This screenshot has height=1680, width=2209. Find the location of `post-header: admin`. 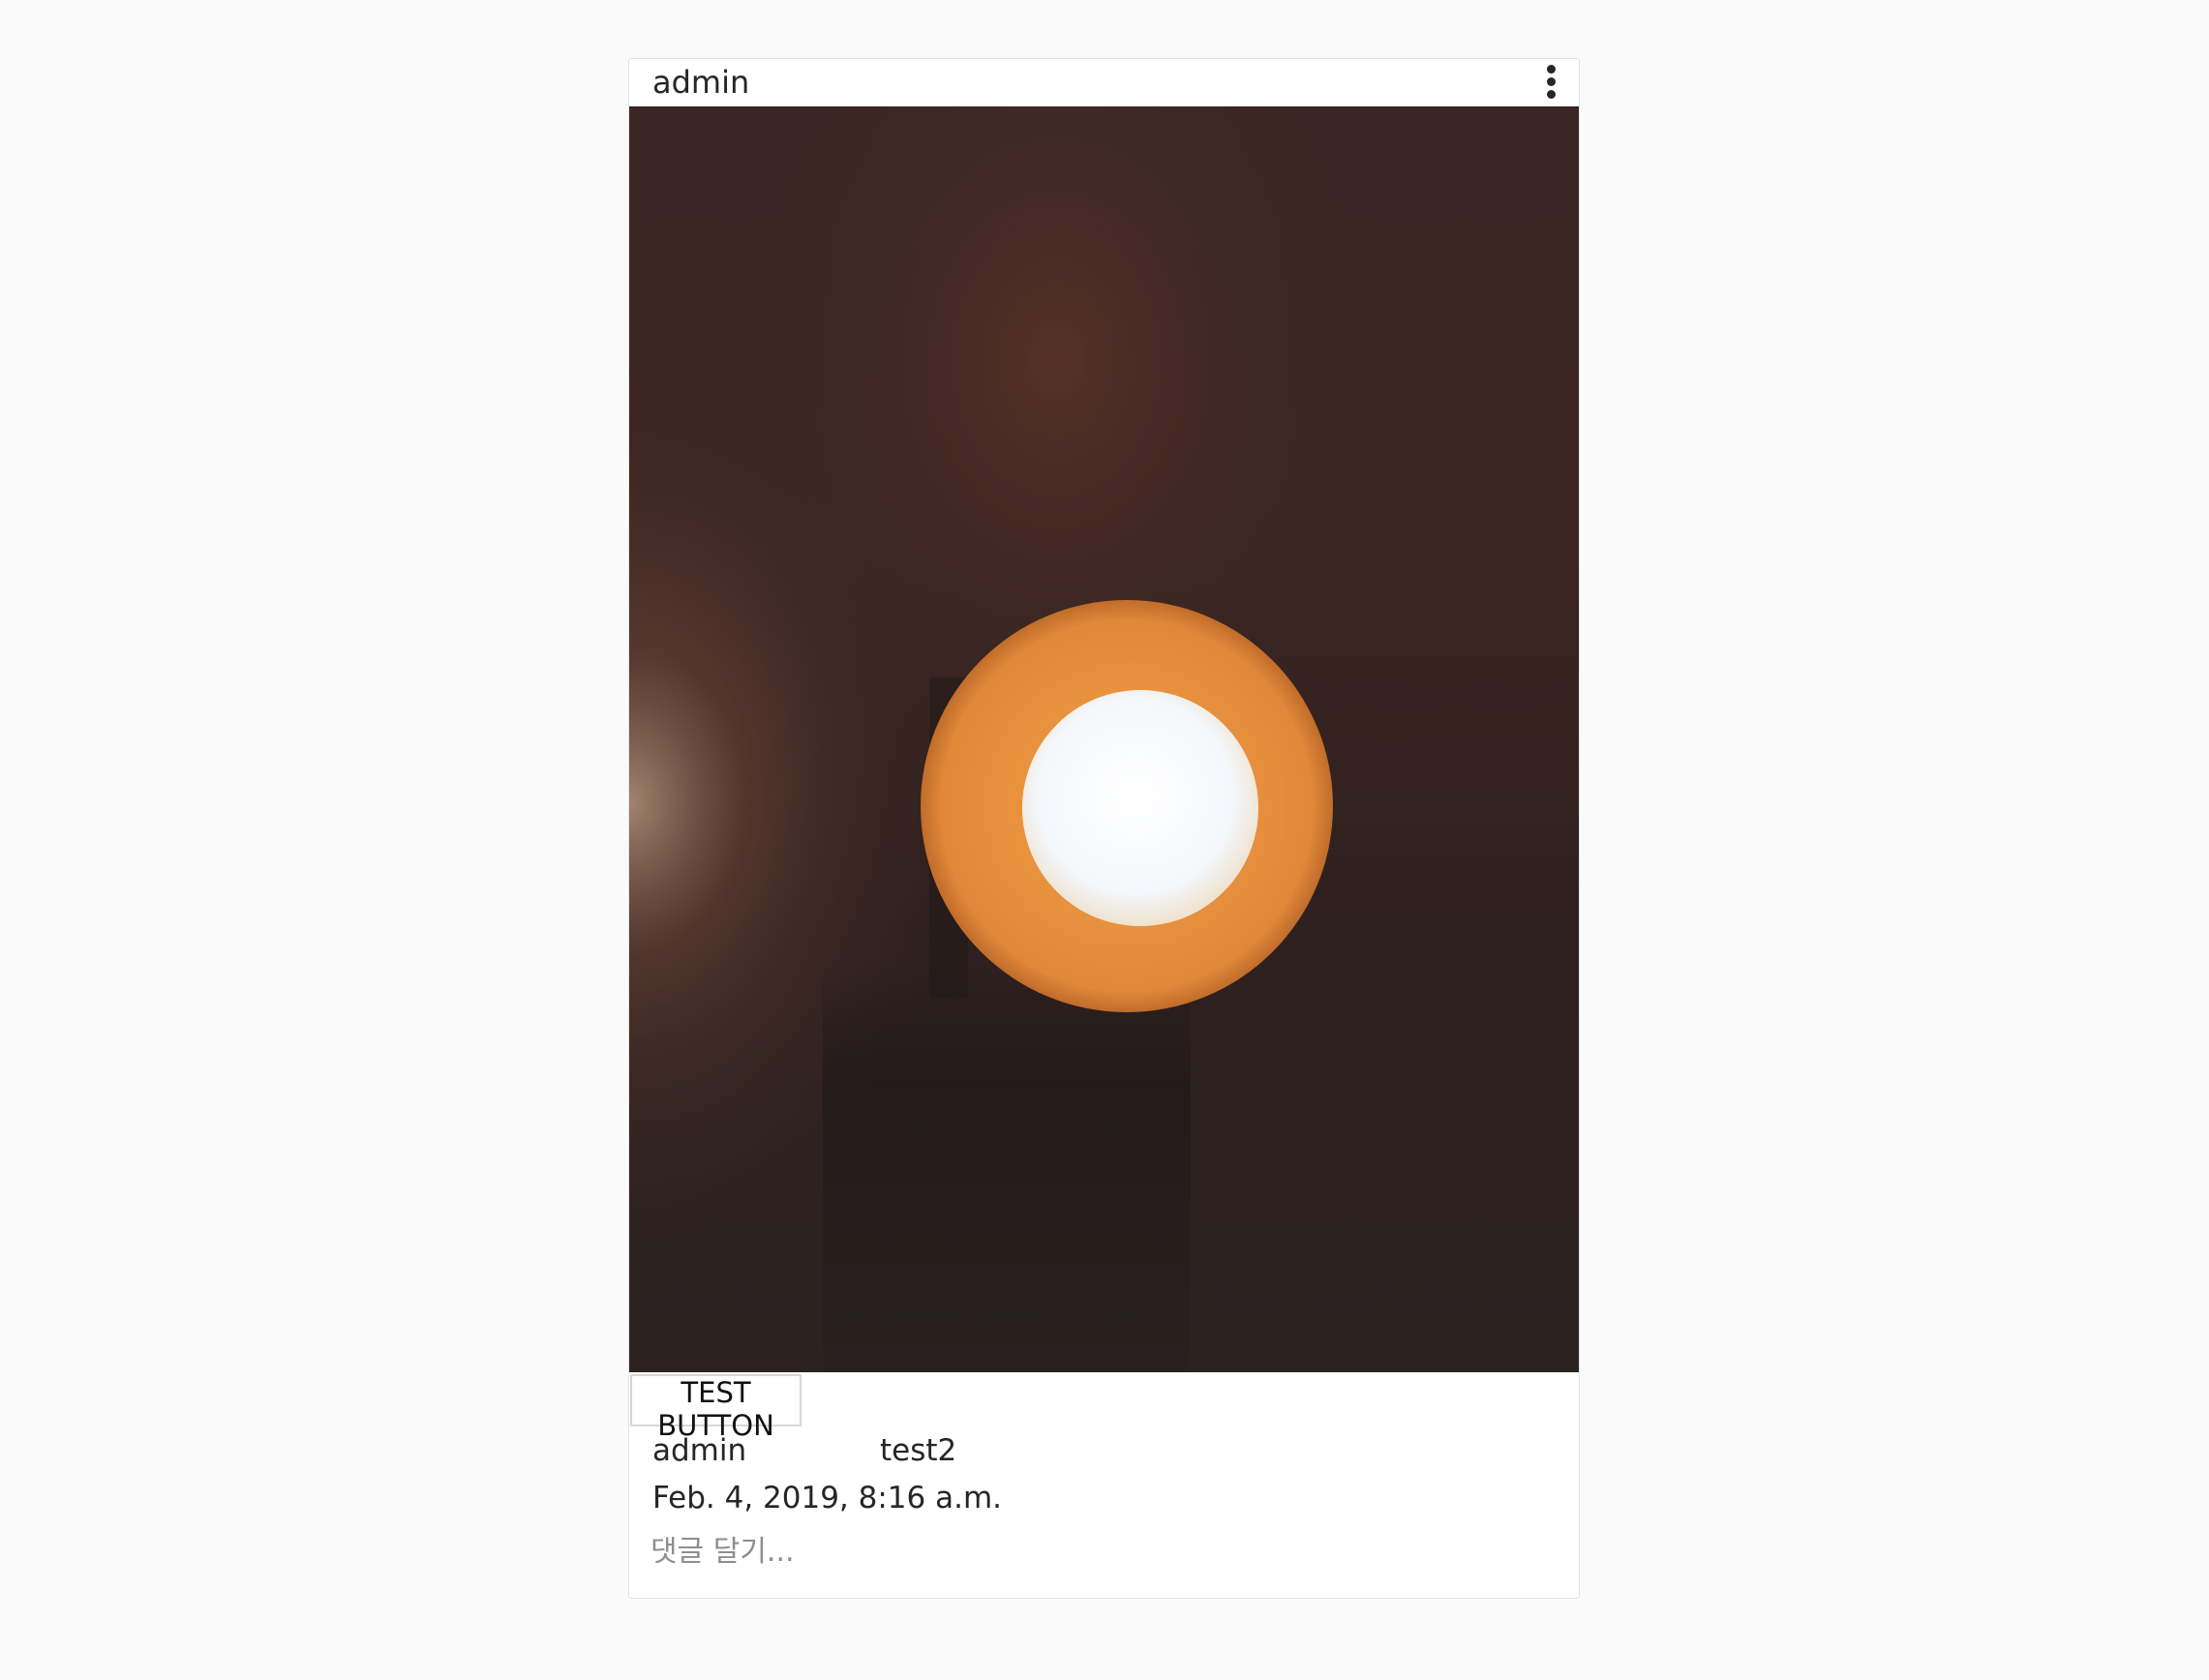

post-header: admin is located at coordinates (1104, 83).